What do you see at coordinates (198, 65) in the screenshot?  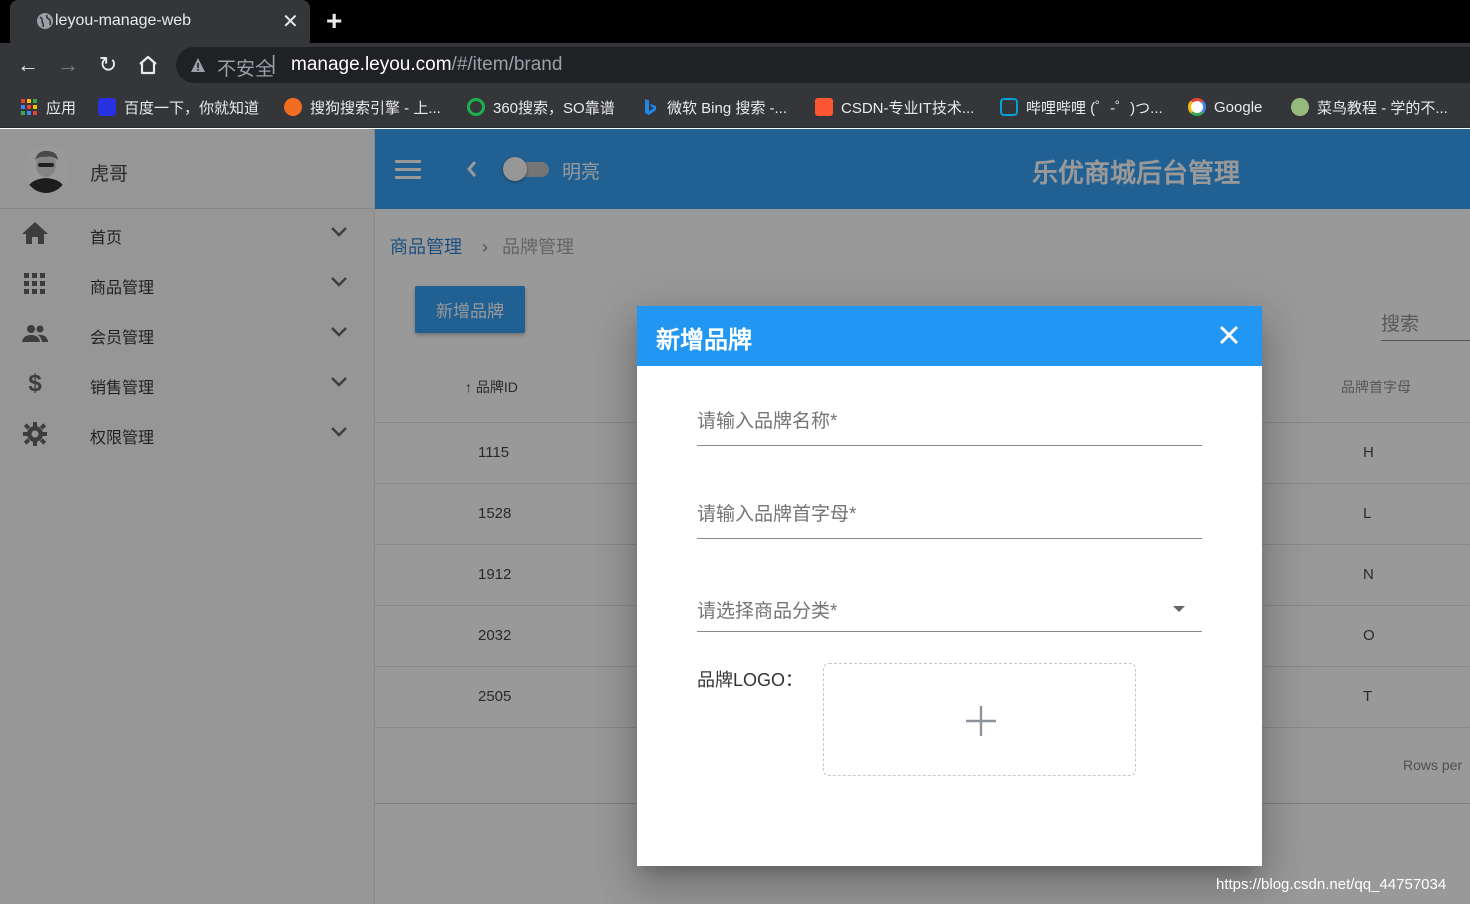 I see `warning-icon` at bounding box center [198, 65].